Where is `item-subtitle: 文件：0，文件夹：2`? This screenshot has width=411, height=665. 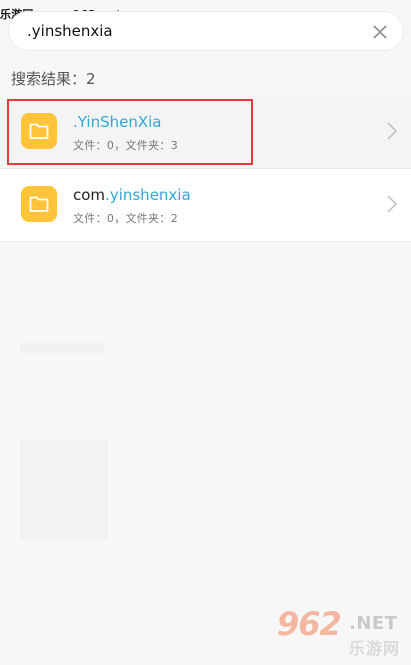
item-subtitle: 文件：0，文件夹：2 is located at coordinates (125, 218).